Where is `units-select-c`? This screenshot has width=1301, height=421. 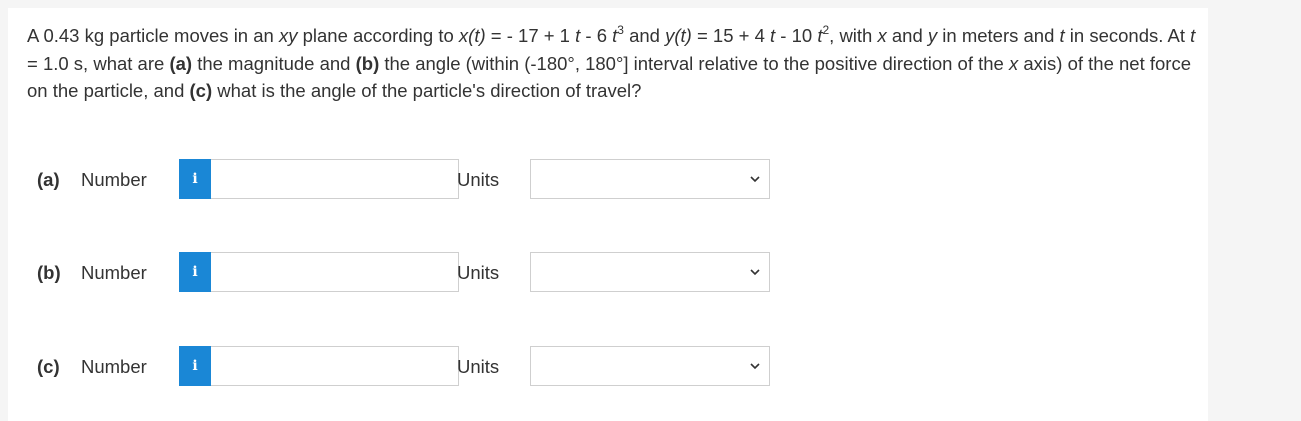 units-select-c is located at coordinates (650, 366).